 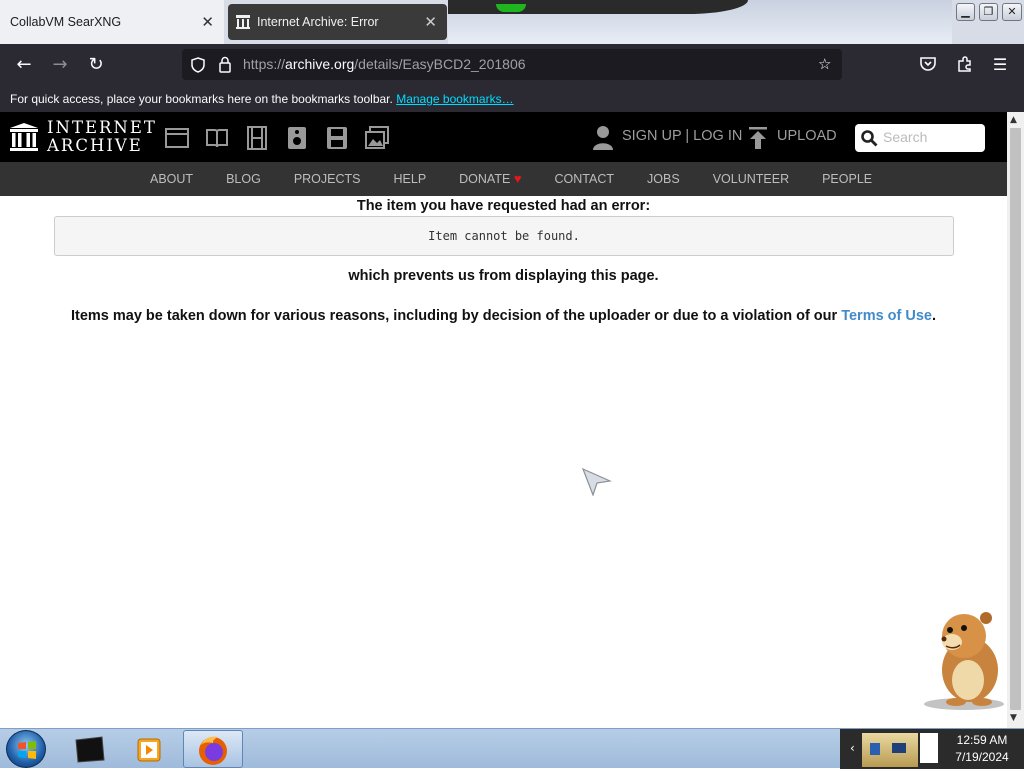 What do you see at coordinates (682, 136) in the screenshot?
I see `sign-up-log-in-link: SIGN UP | LOG IN` at bounding box center [682, 136].